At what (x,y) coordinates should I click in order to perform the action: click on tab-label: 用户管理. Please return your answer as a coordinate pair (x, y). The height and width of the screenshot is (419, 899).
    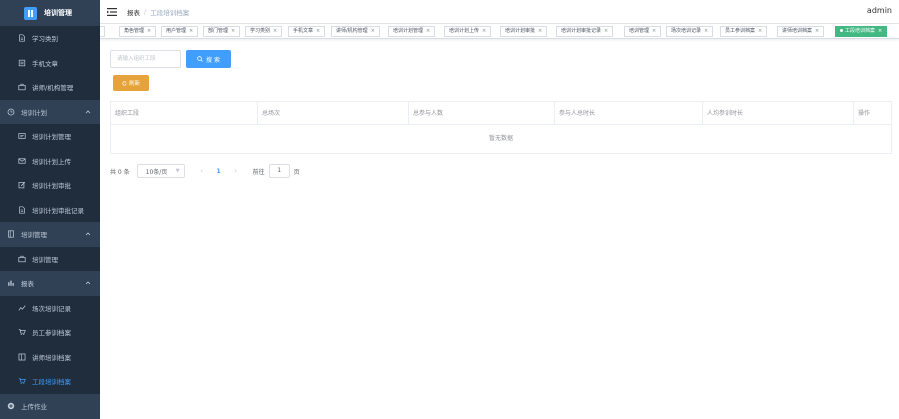
    Looking at the image, I should click on (176, 31).